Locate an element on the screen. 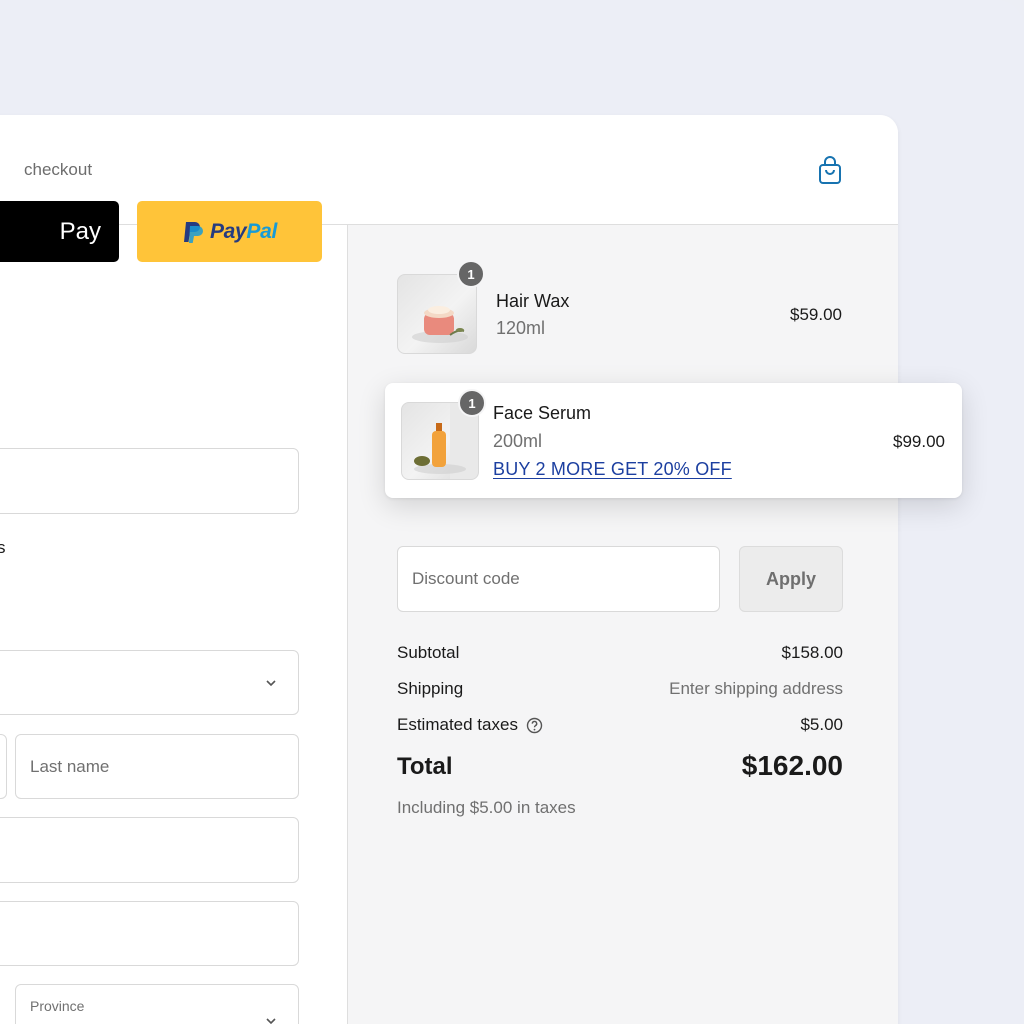 The image size is (1024, 1024). upsell-promo-link: BUY 2 MORE GET 20% OFF is located at coordinates (612, 469).